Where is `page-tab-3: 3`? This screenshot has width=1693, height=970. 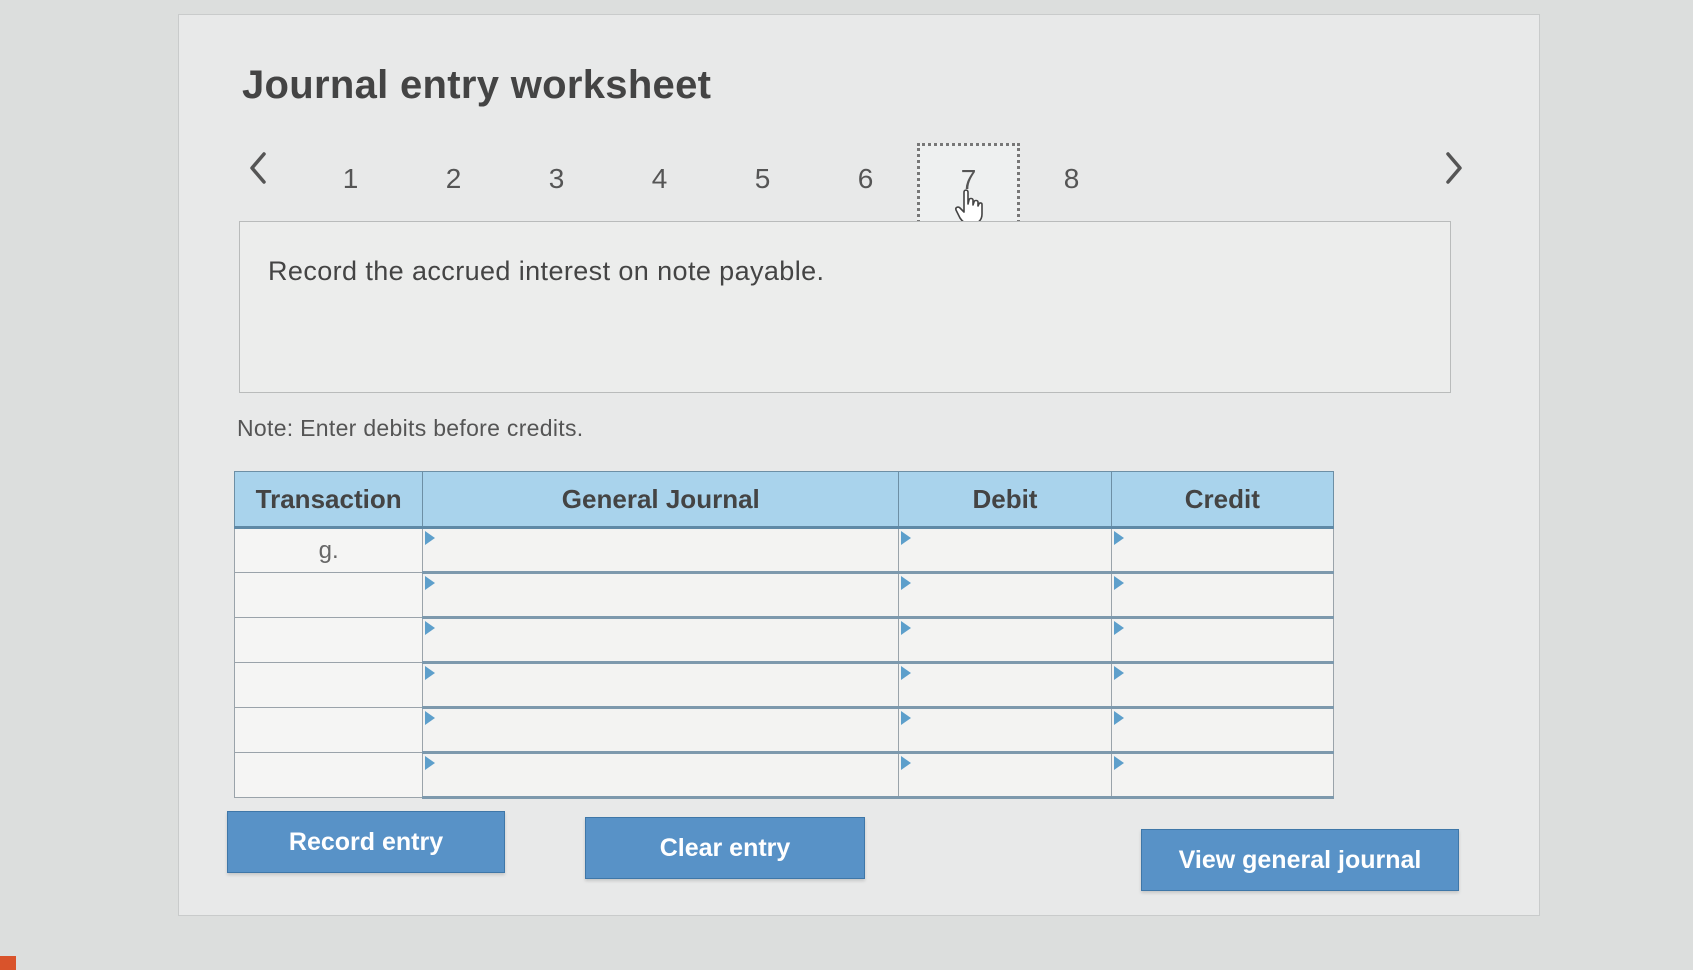
page-tab-3: 3 is located at coordinates (556, 183).